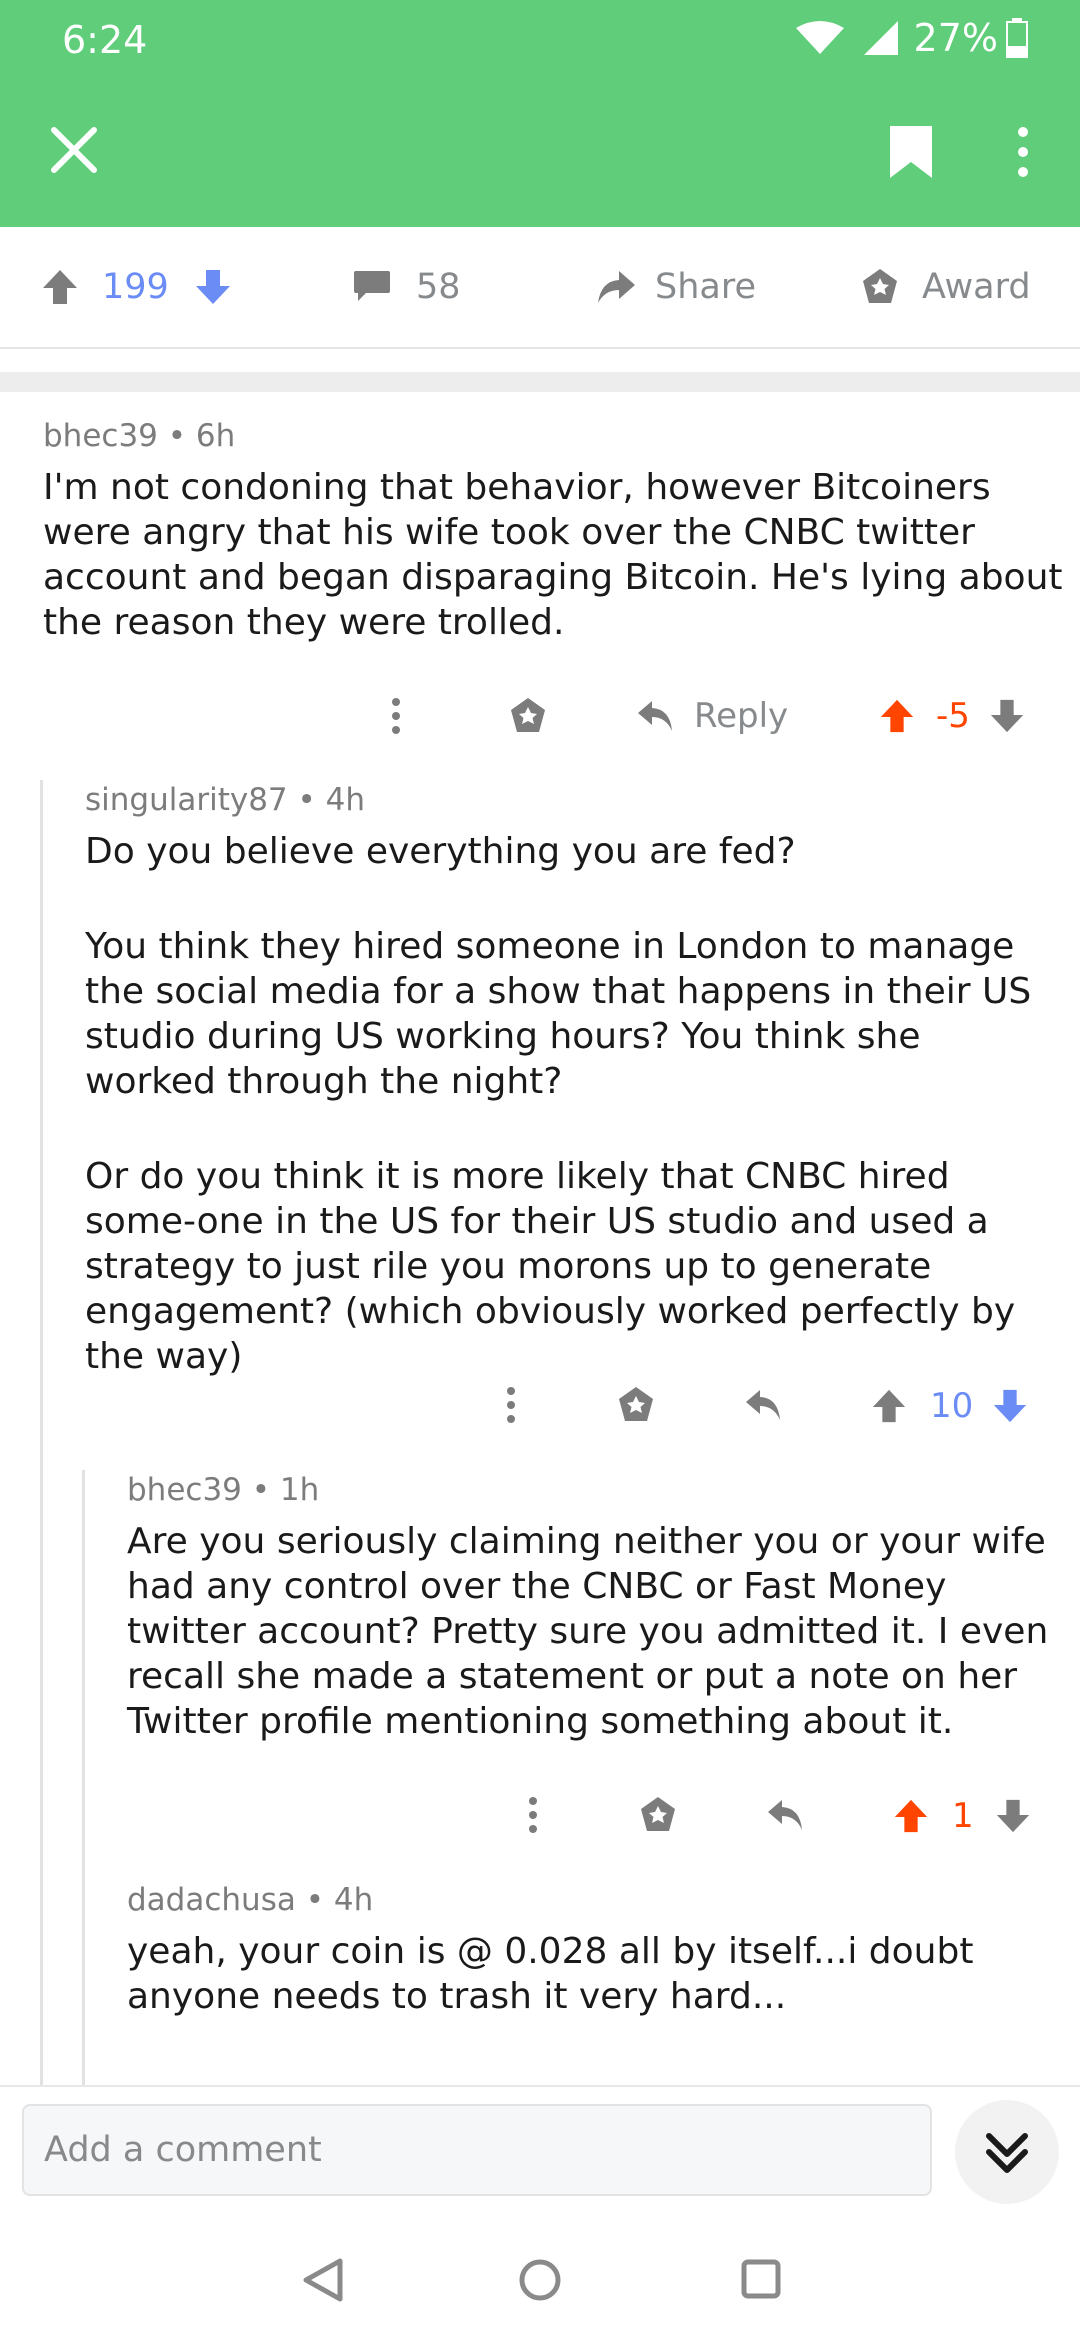 The height and width of the screenshot is (2340, 1080). I want to click on comment-bubble-icon, so click(372, 286).